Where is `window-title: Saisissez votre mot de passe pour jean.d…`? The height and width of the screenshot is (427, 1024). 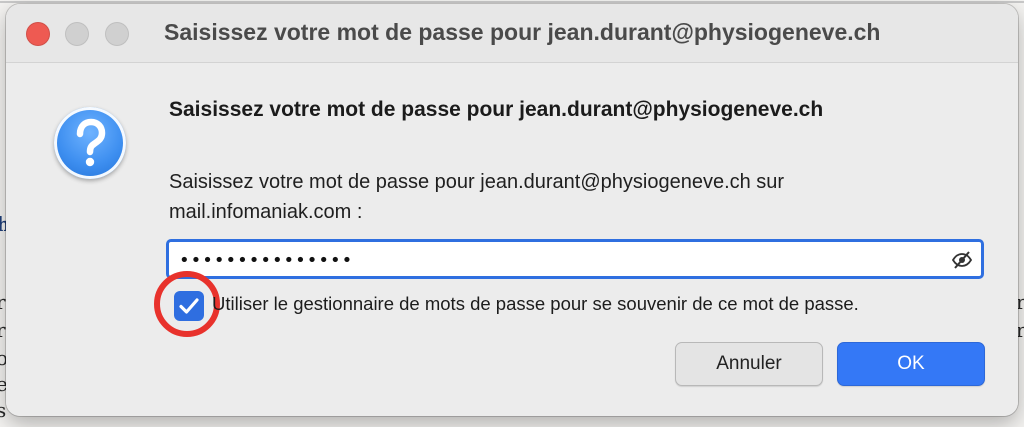
window-title: Saisissez votre mot de passe pour jean.d… is located at coordinates (522, 32).